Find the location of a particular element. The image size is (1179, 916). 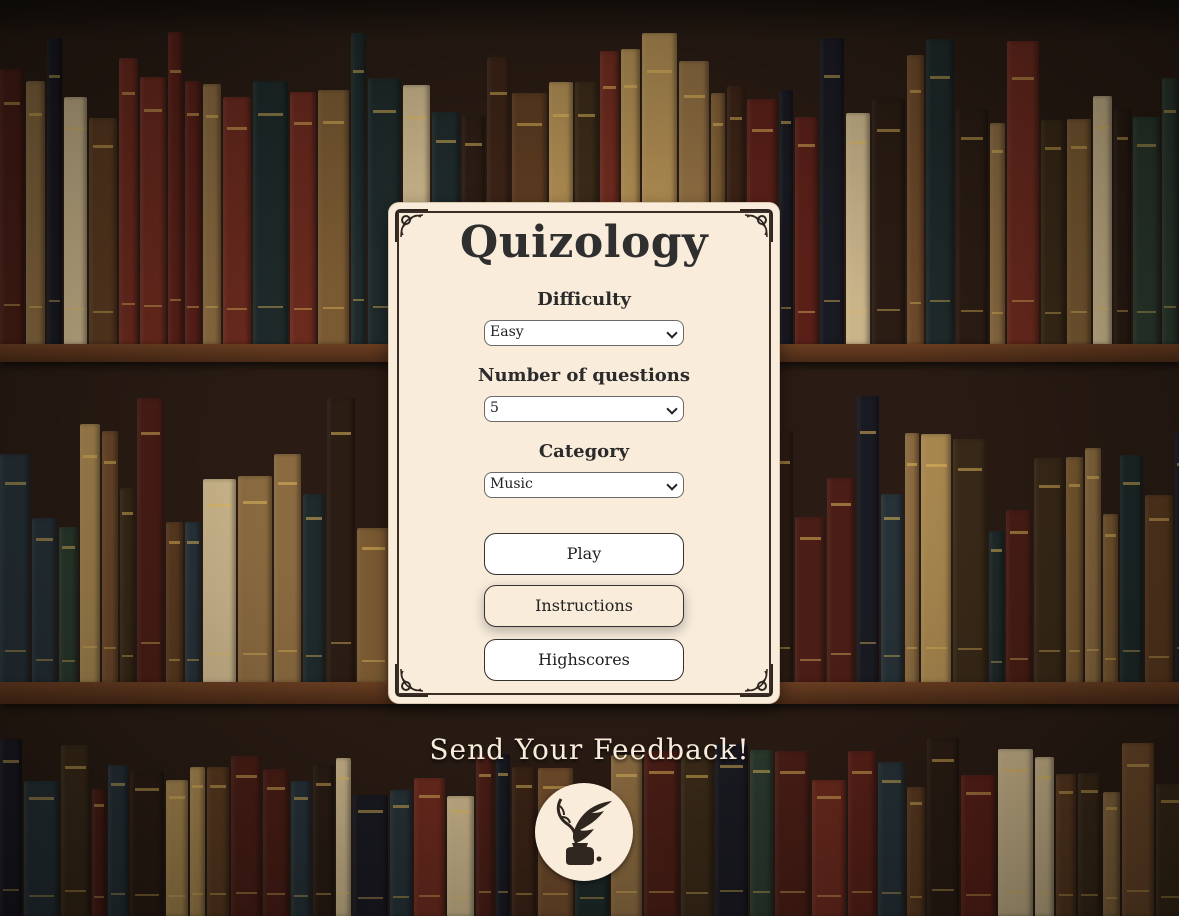

play-button: Play is located at coordinates (584, 554).